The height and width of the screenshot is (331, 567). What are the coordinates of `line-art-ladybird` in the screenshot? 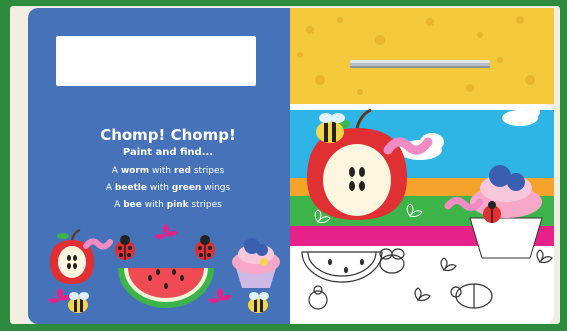 It's located at (318, 297).